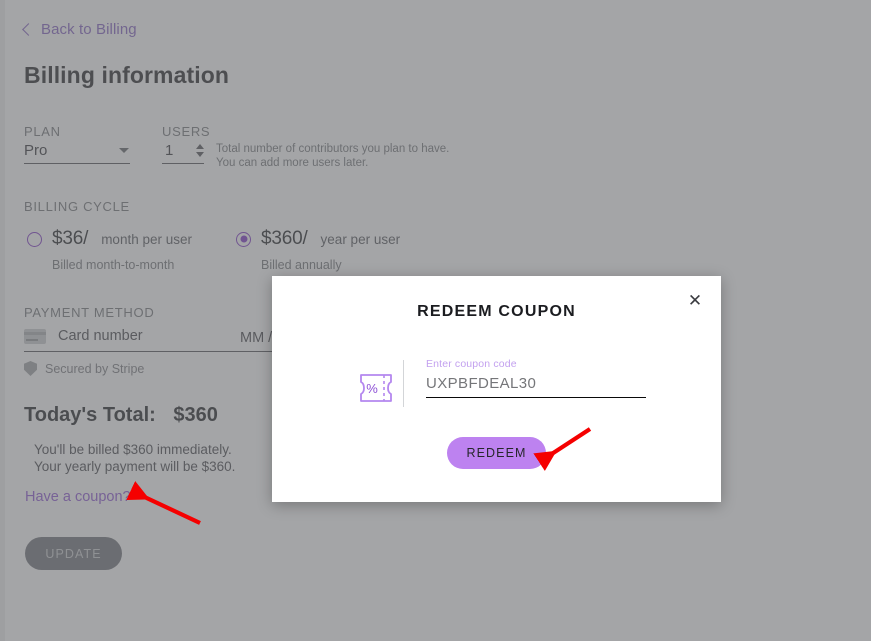 Image resolution: width=871 pixels, height=641 pixels. I want to click on percent-ticket-icon: %, so click(376, 388).